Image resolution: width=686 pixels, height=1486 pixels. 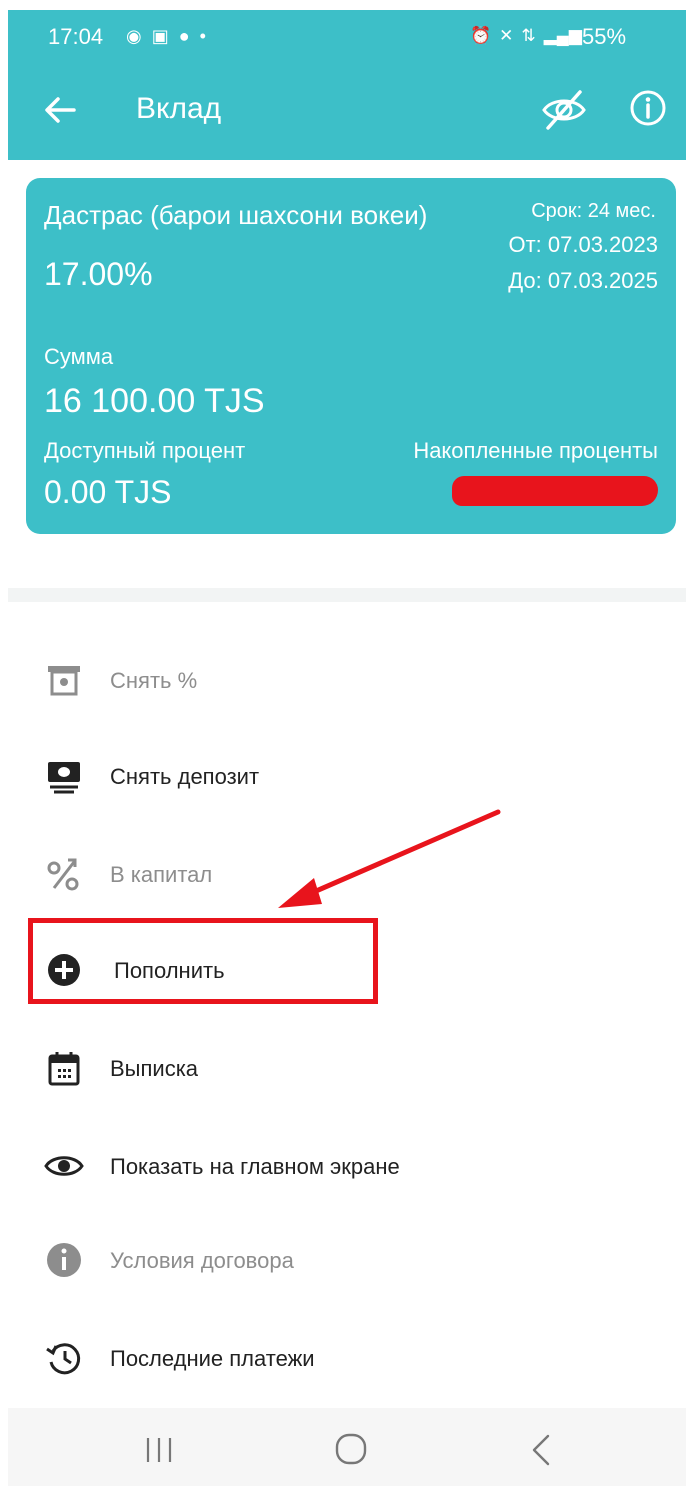 I want to click on menu-label-show-on-main: Показать на главном экране, so click(x=255, y=1166).